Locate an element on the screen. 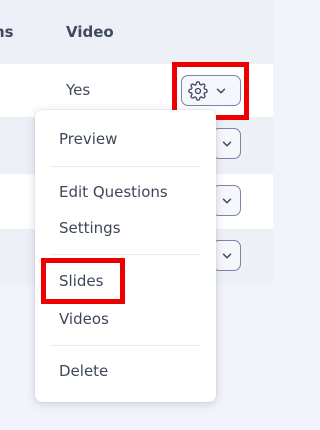  highlight-box-slides is located at coordinates (83, 281).